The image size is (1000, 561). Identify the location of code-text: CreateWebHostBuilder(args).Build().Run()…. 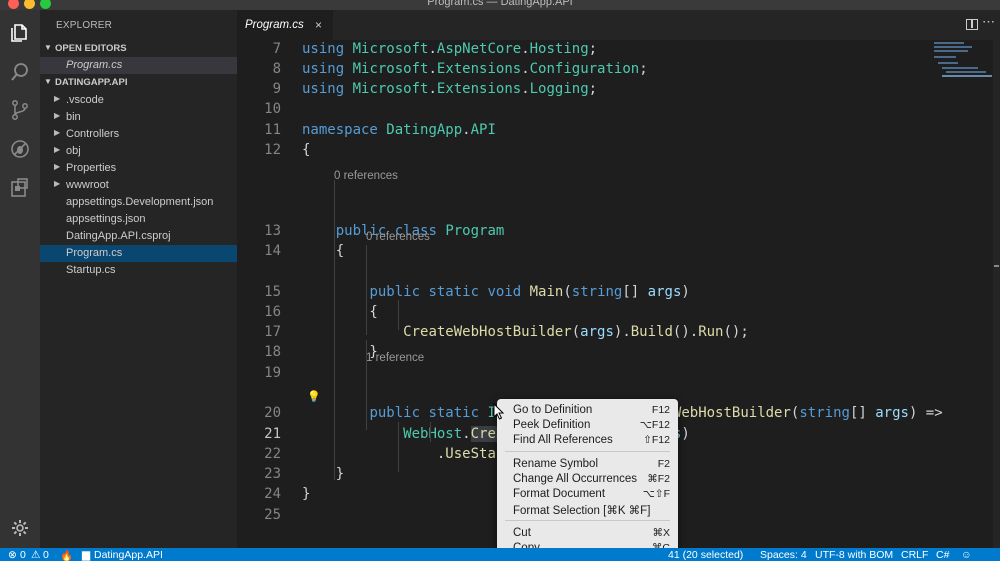
(525, 332).